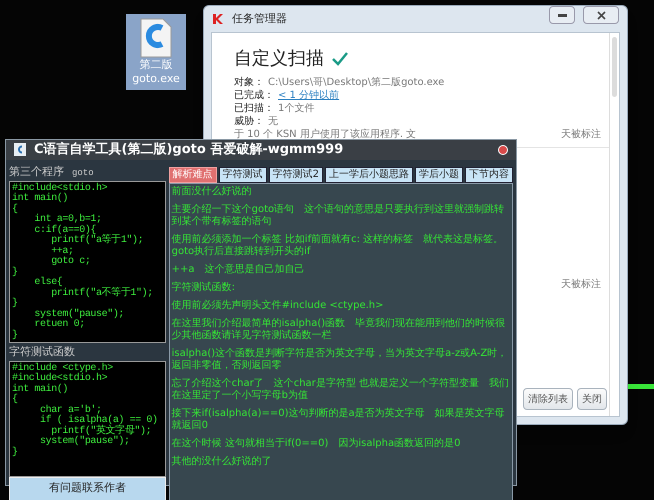 The image size is (654, 500). Describe the element at coordinates (296, 109) in the screenshot. I see `detail-value: 1个文件` at that location.